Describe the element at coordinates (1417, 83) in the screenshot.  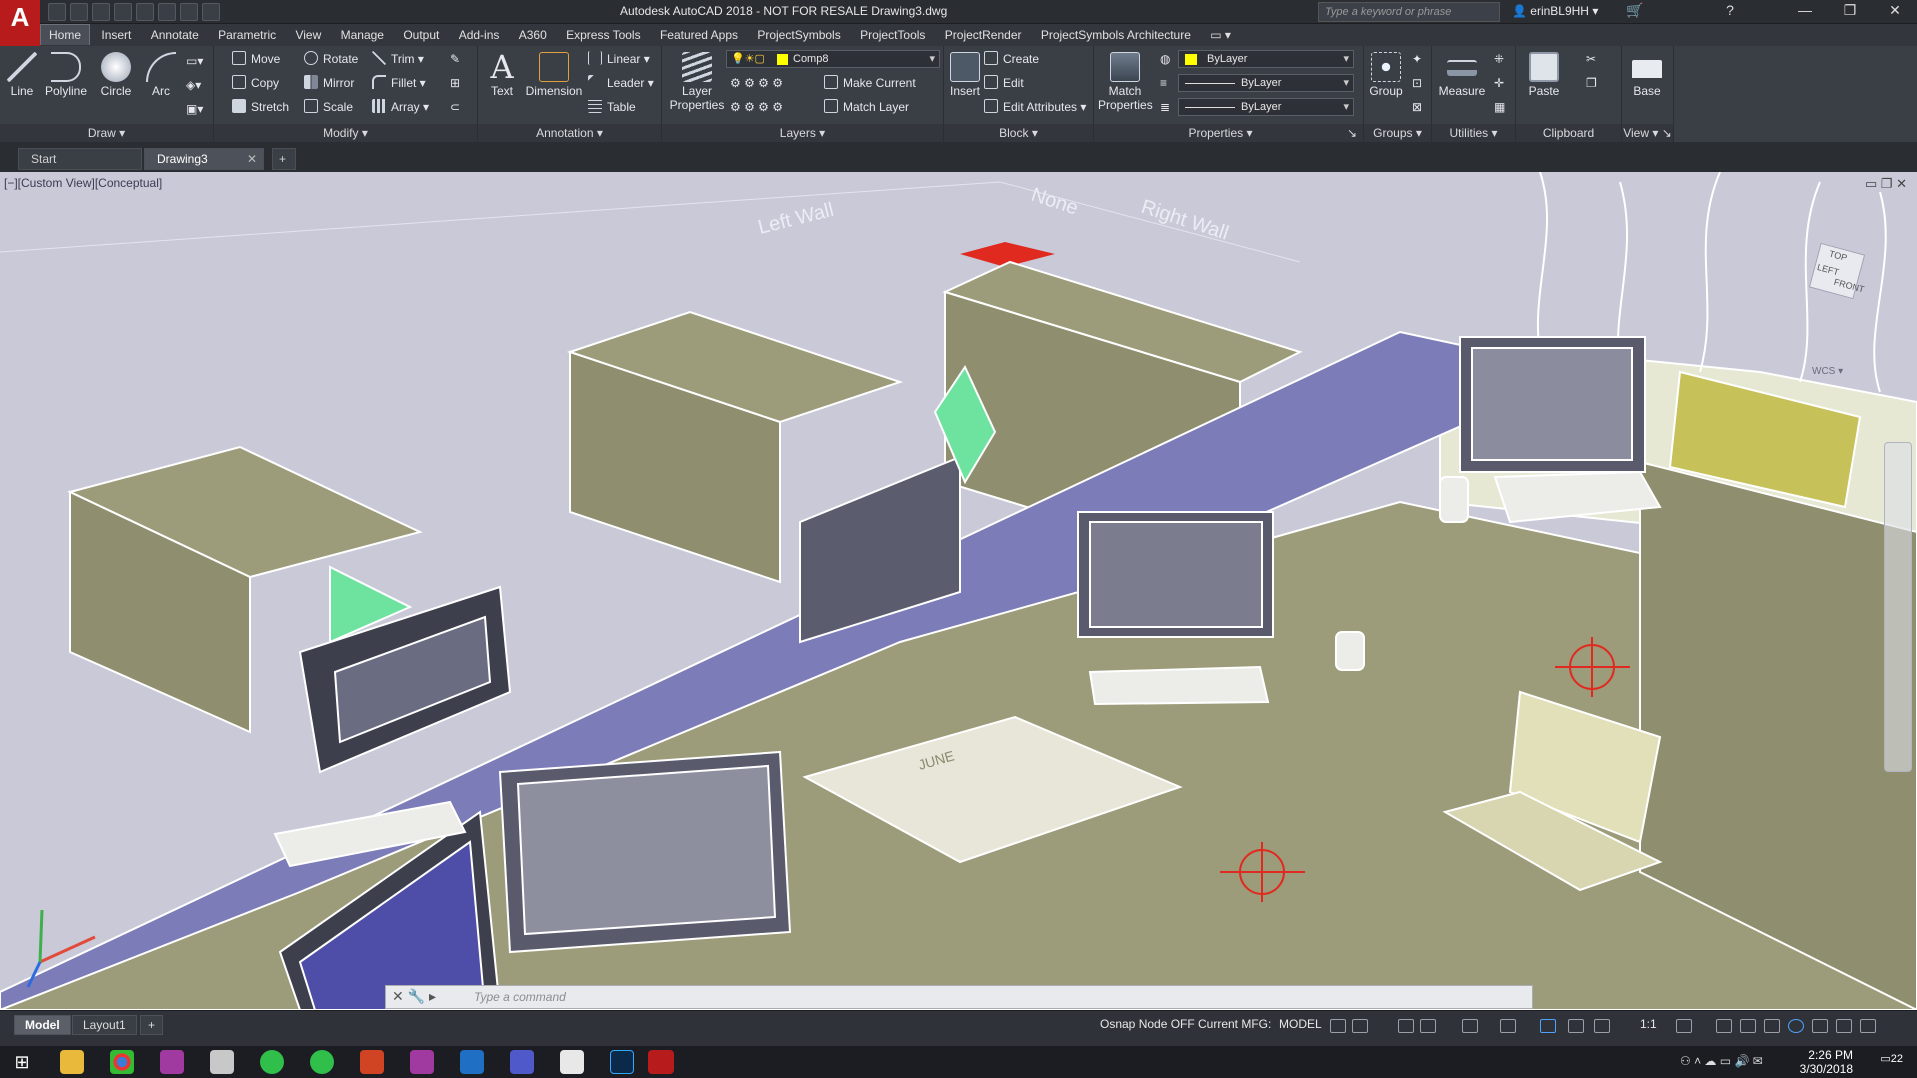
I see `group-edit-icon: ⊡` at that location.